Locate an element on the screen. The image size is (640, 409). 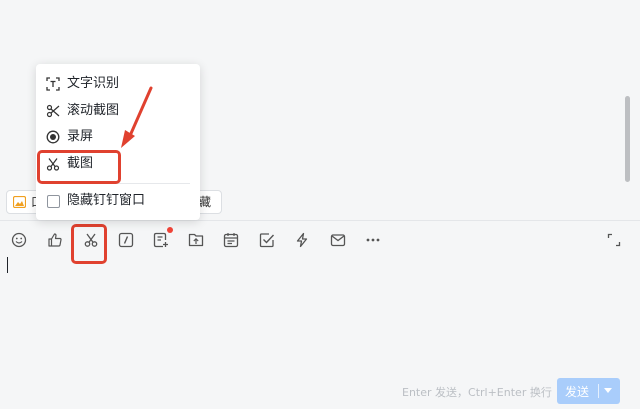
send-button-separator is located at coordinates (598, 391).